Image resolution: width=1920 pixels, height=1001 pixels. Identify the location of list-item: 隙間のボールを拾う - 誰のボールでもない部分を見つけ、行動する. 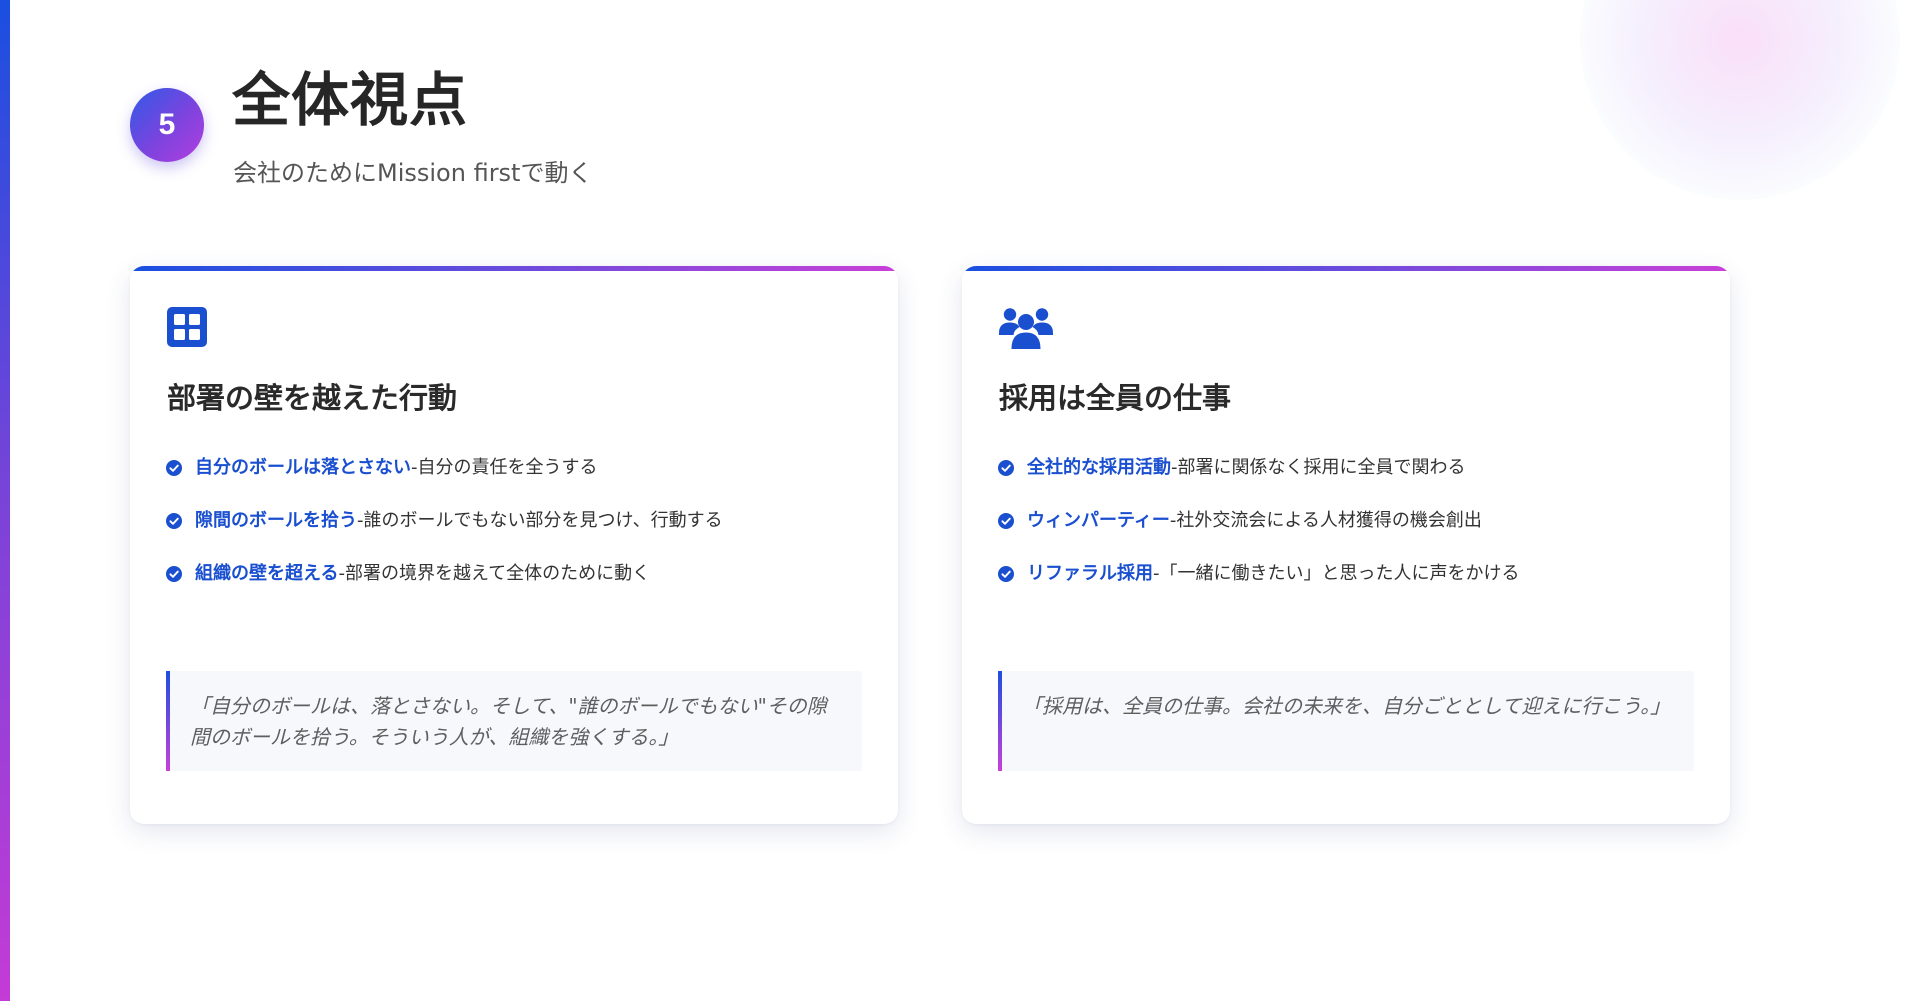
(516, 523).